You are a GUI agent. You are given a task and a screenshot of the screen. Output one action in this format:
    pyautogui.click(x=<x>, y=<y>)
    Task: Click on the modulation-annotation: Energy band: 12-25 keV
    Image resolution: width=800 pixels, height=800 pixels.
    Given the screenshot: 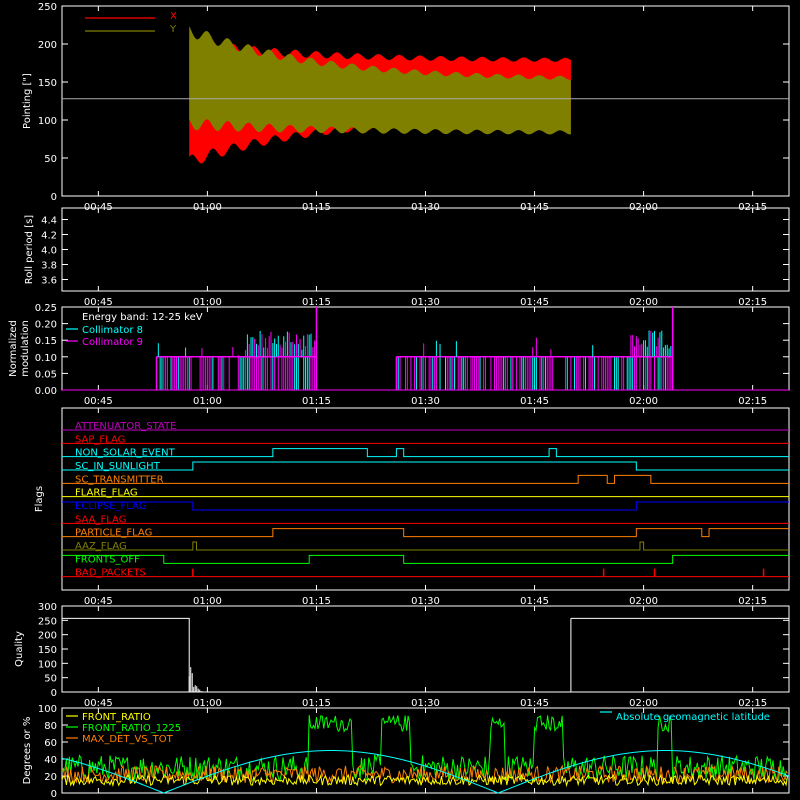 What is the action you would take?
    pyautogui.click(x=142, y=317)
    